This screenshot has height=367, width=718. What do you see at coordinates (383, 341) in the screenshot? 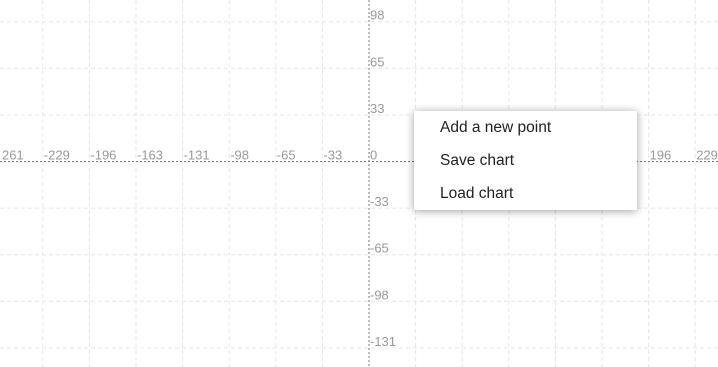
I see `y-tick-label: -131` at bounding box center [383, 341].